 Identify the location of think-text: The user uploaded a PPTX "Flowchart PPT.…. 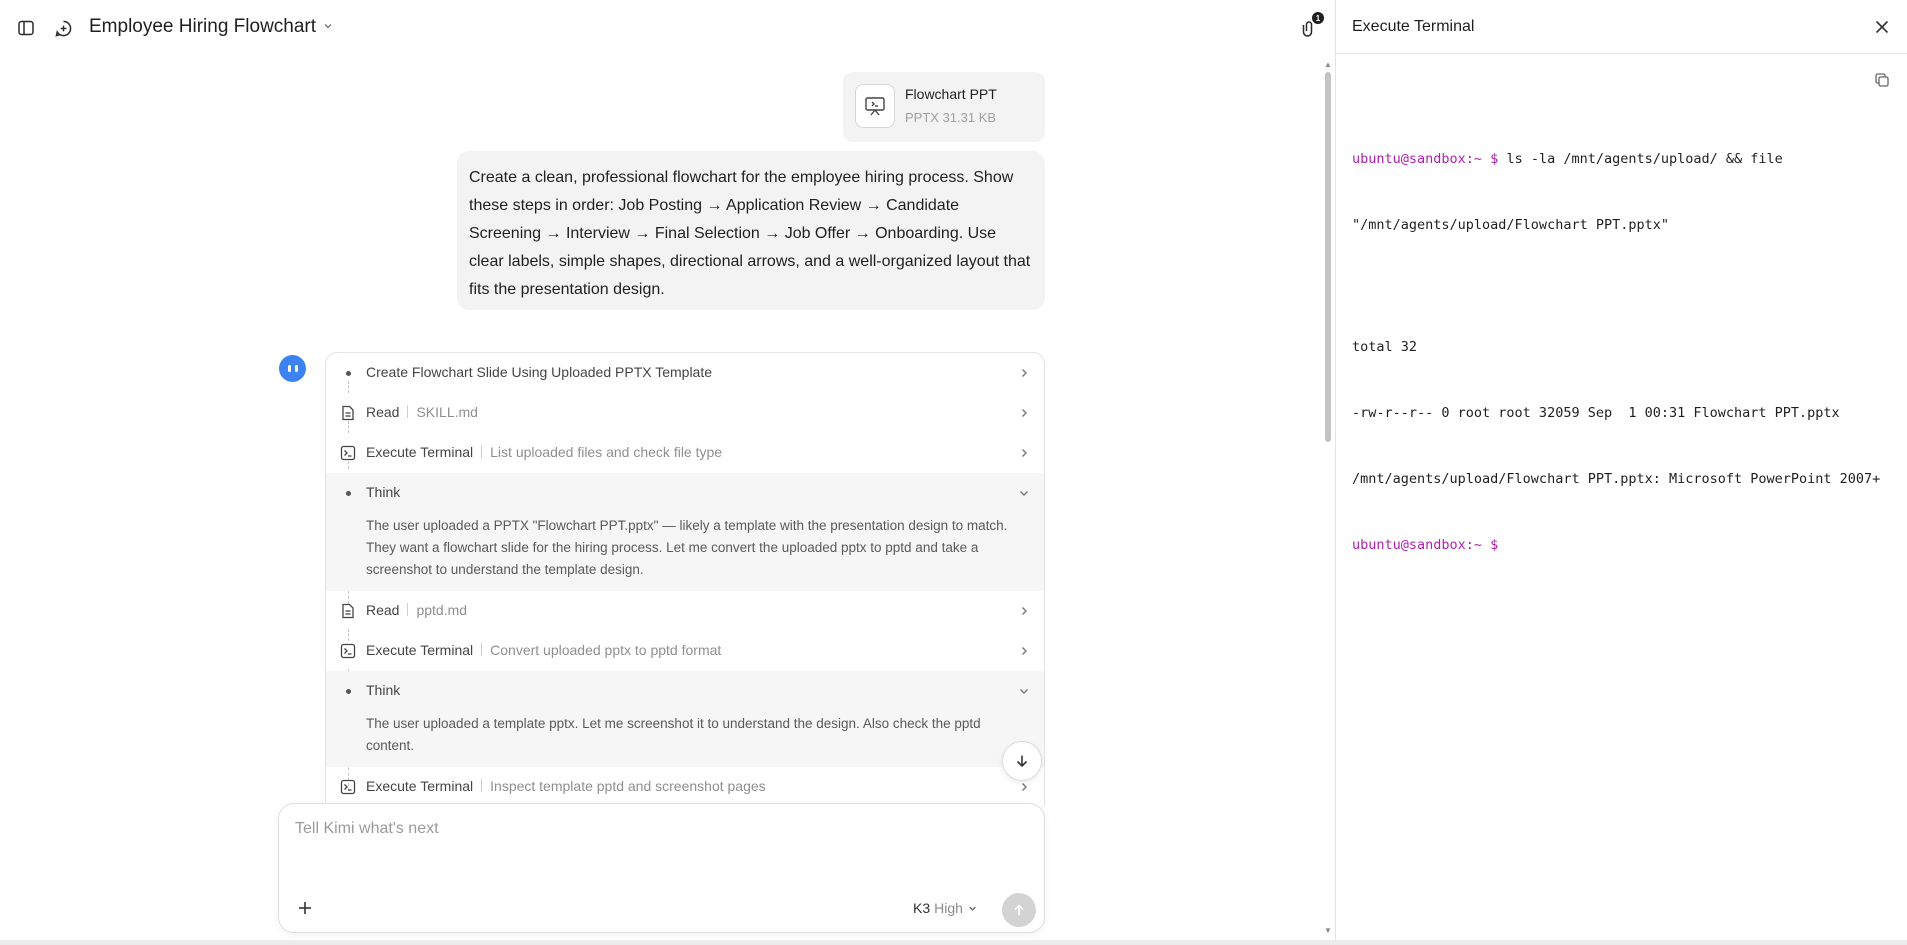
(687, 547).